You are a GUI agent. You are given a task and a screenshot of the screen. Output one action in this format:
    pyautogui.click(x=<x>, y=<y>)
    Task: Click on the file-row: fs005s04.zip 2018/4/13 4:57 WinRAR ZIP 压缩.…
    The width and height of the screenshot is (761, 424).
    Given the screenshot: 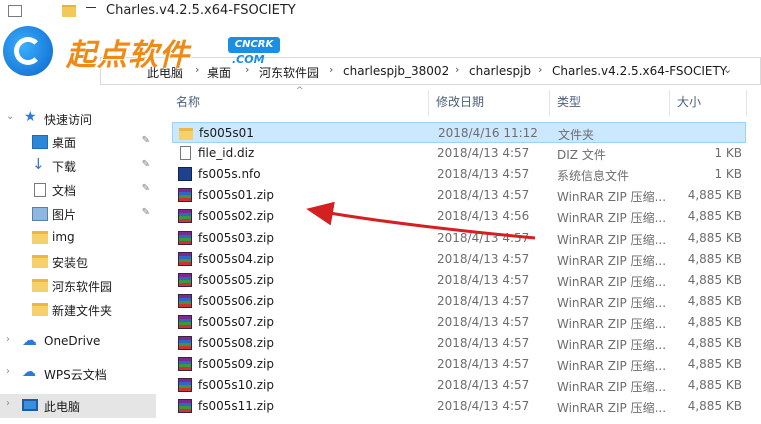 What is the action you would take?
    pyautogui.click(x=459, y=259)
    